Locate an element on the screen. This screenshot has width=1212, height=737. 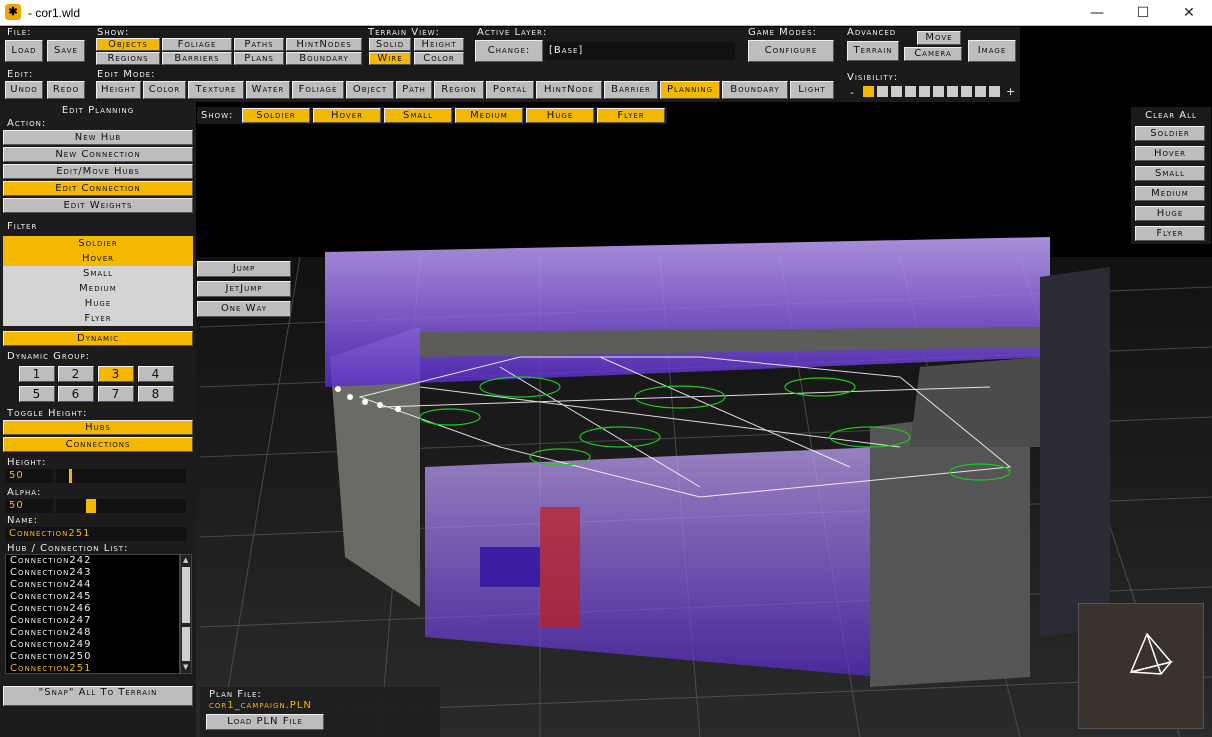
jump-button: Jump is located at coordinates (244, 269).